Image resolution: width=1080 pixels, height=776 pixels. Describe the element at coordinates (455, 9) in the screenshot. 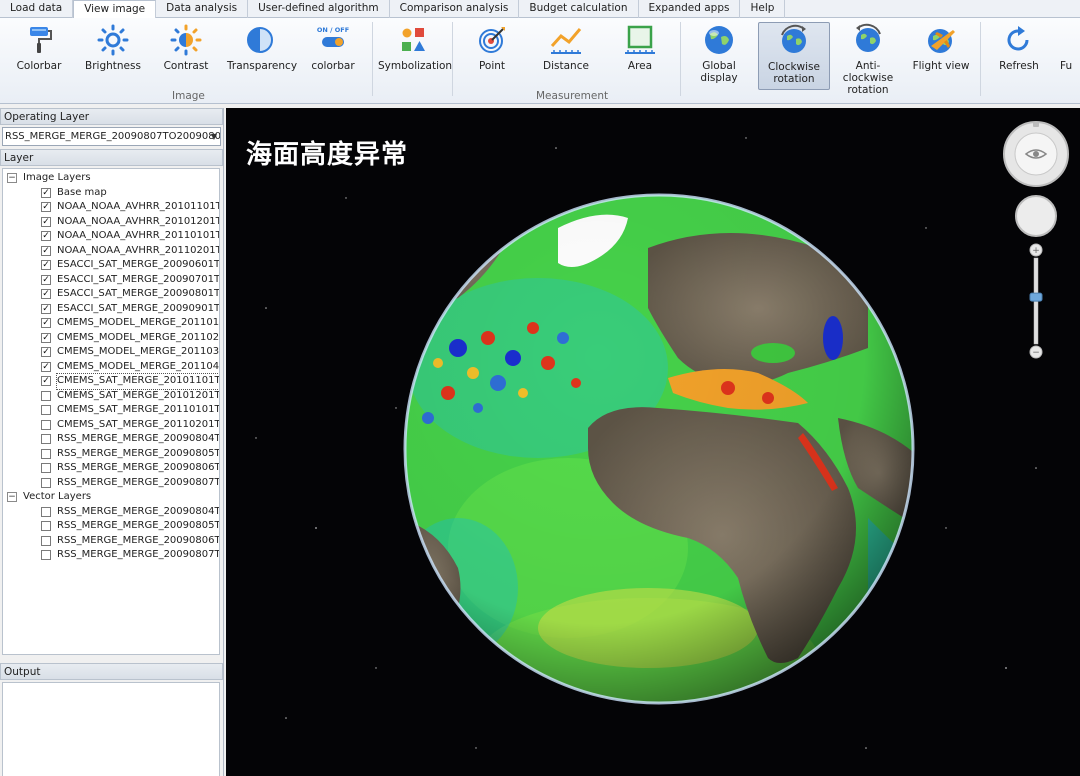

I see `tab-comparison-analysis: Comparison analysis` at that location.